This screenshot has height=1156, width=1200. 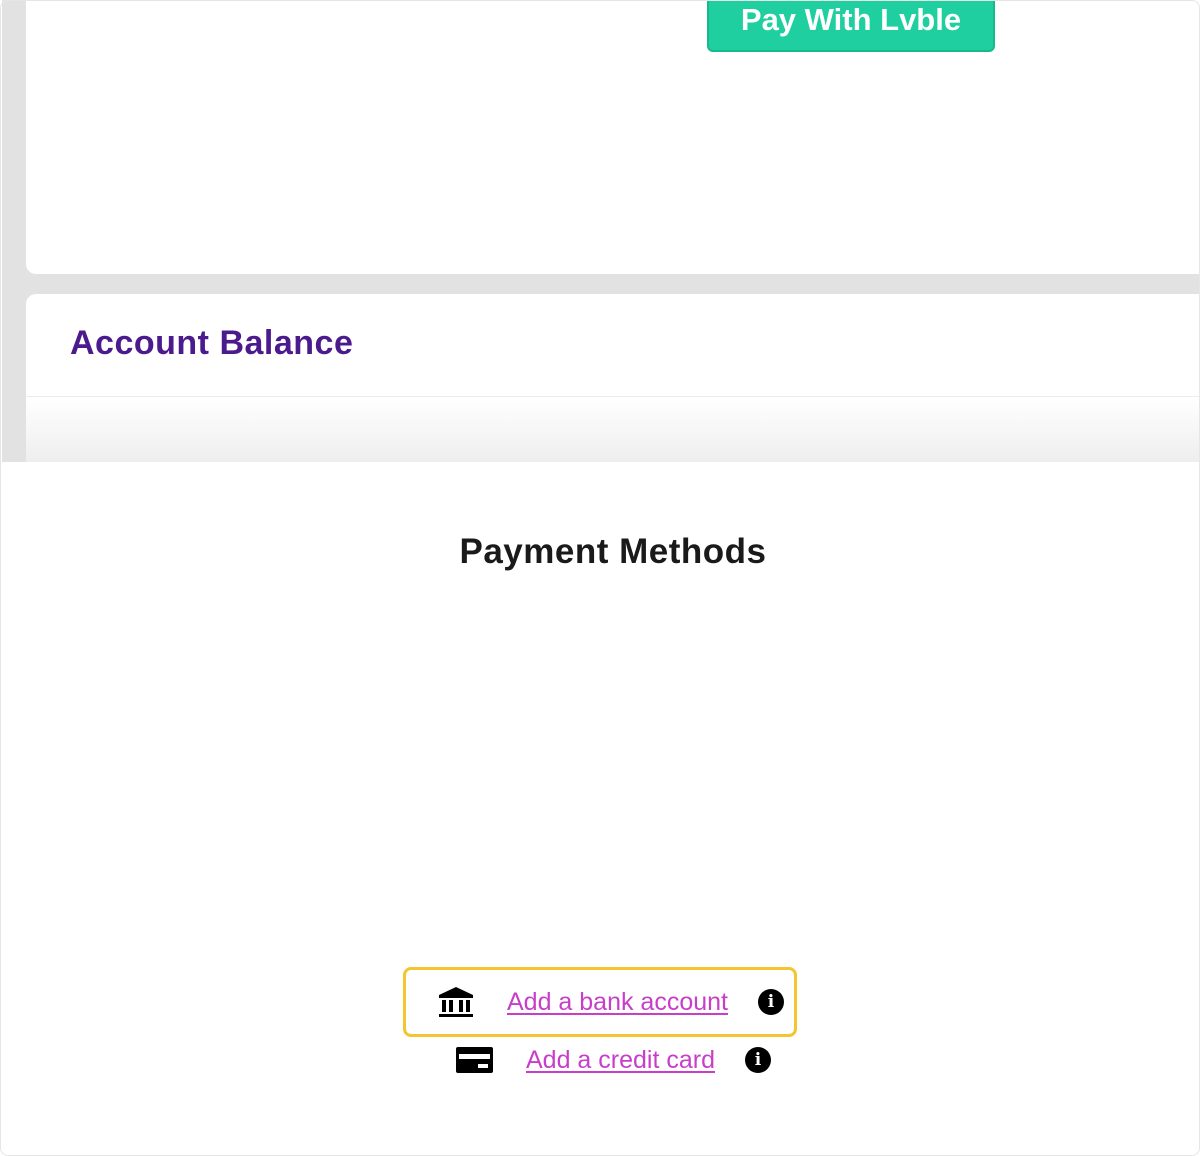 I want to click on bank-icon, so click(x=456, y=1002).